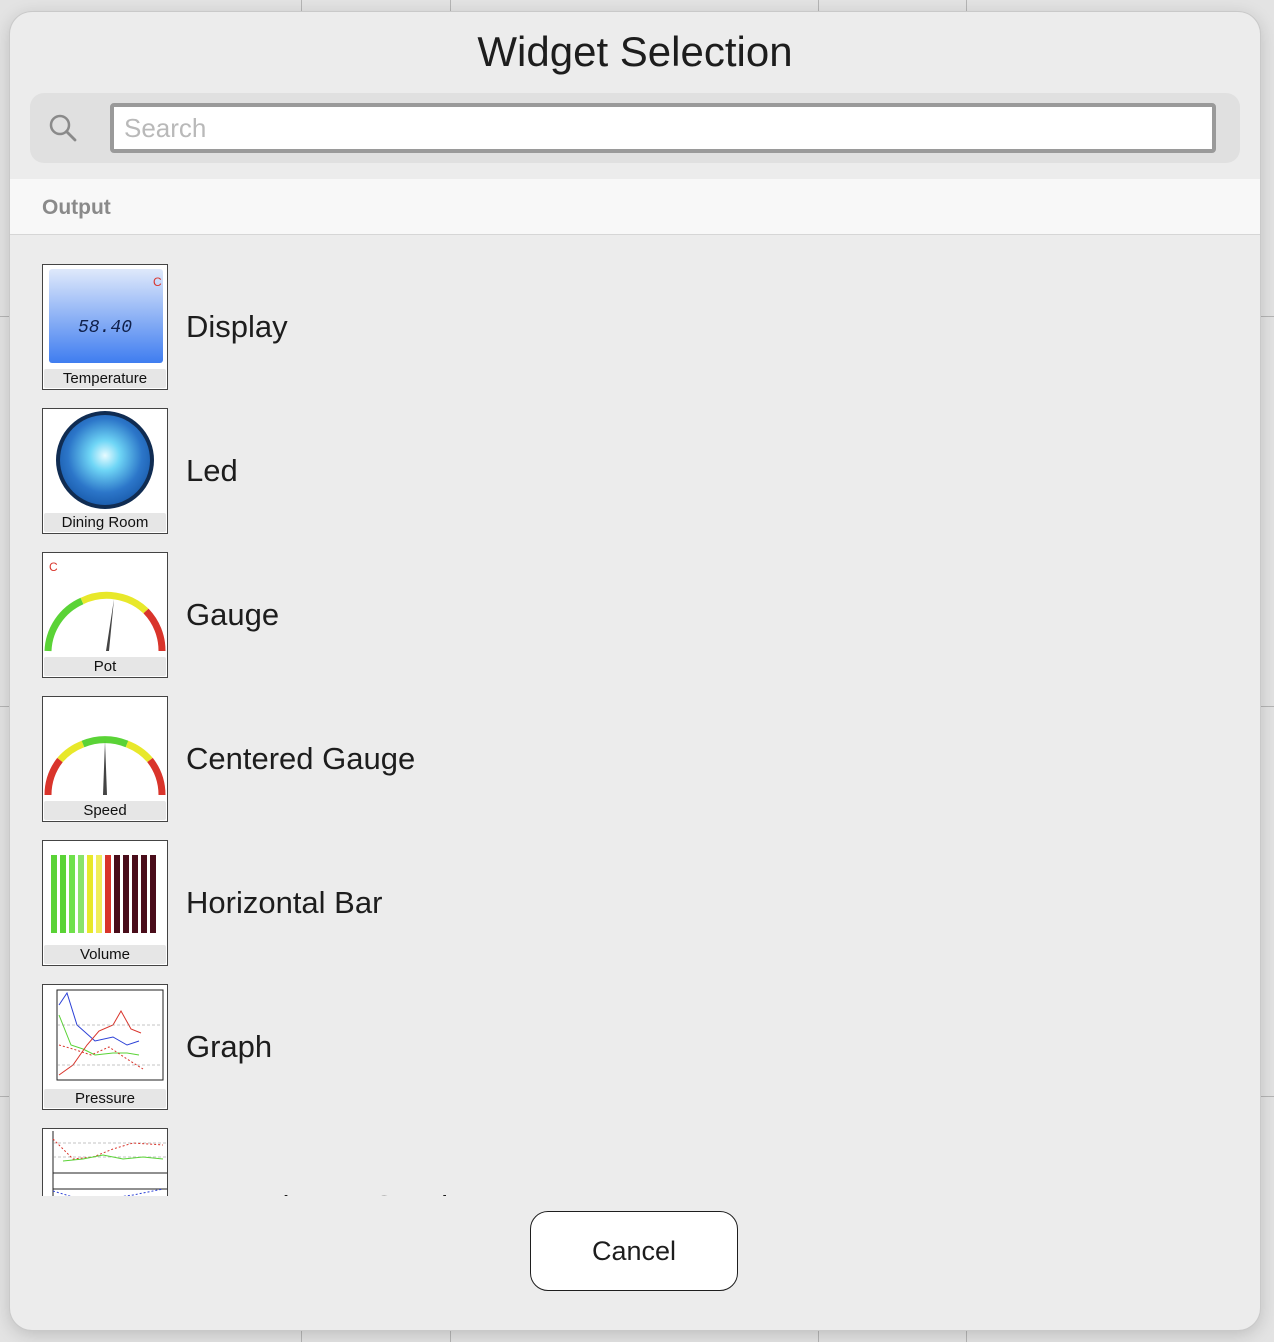  I want to click on widget-label: Centered Gauge, so click(301, 758).